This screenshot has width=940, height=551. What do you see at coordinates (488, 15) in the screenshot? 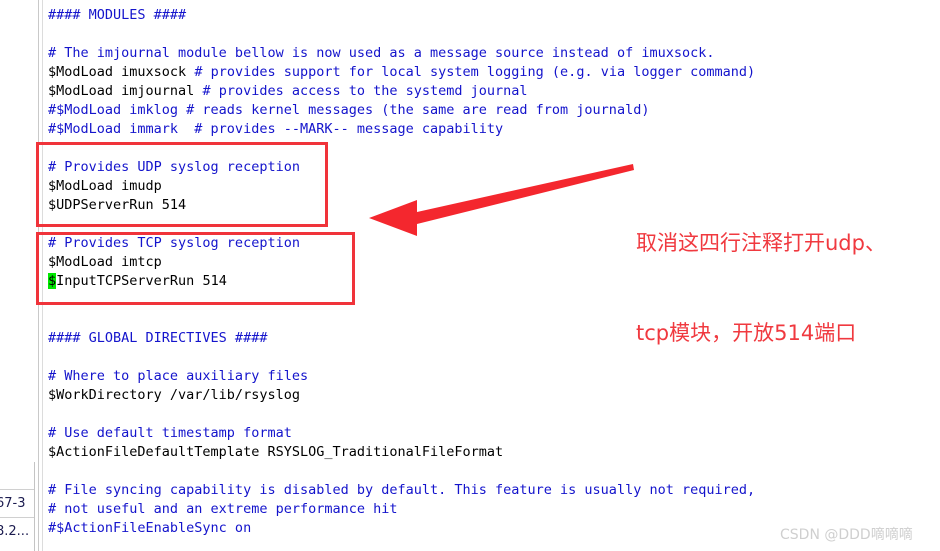
I see `code-line: #### MODULES ####` at bounding box center [488, 15].